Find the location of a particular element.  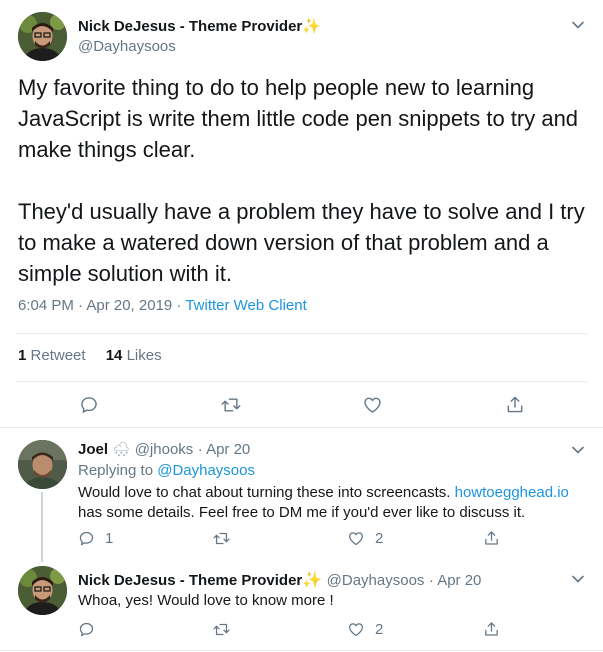

main-share-button is located at coordinates (515, 404).